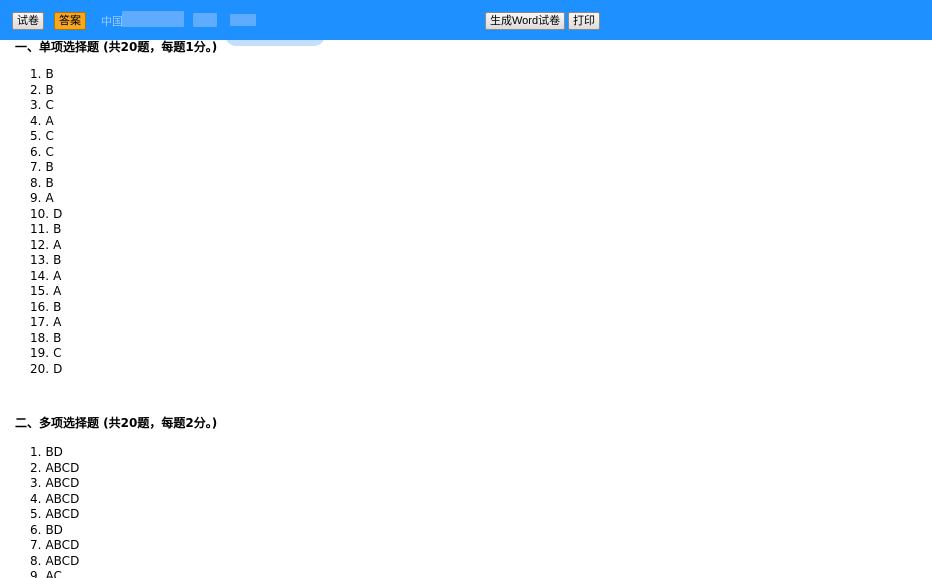 The image size is (932, 578). I want to click on answer-item: 7. B, so click(46, 168).